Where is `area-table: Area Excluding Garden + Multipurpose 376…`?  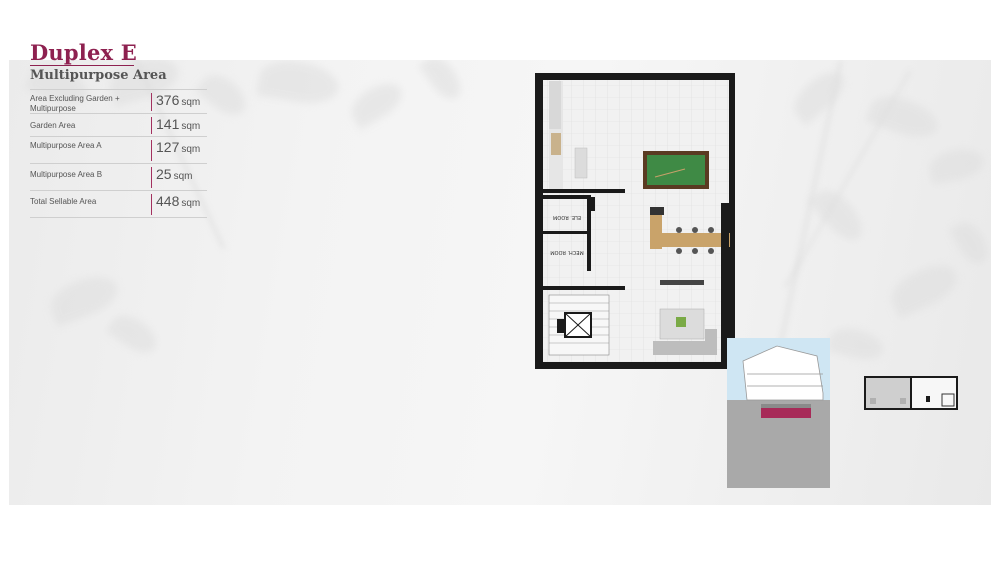 area-table: Area Excluding Garden + Multipurpose 376… is located at coordinates (118, 153).